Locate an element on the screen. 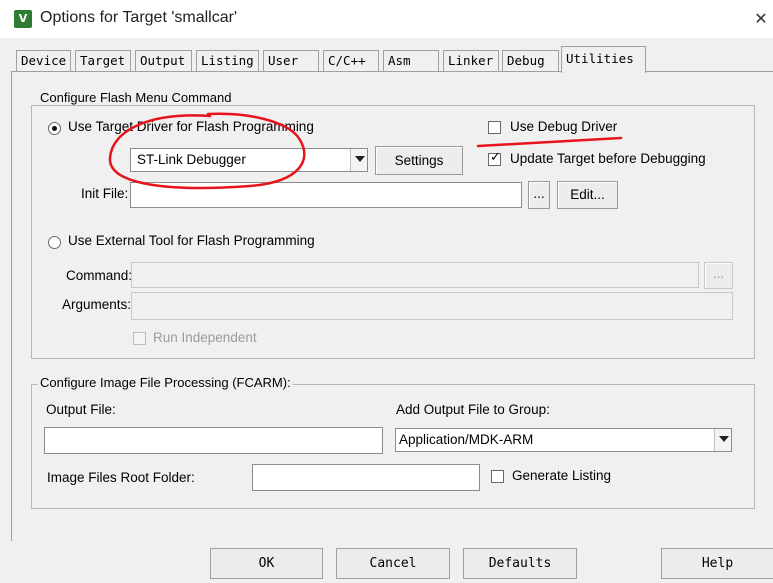 Image resolution: width=773 pixels, height=583 pixels. tab-device: Device is located at coordinates (43, 61).